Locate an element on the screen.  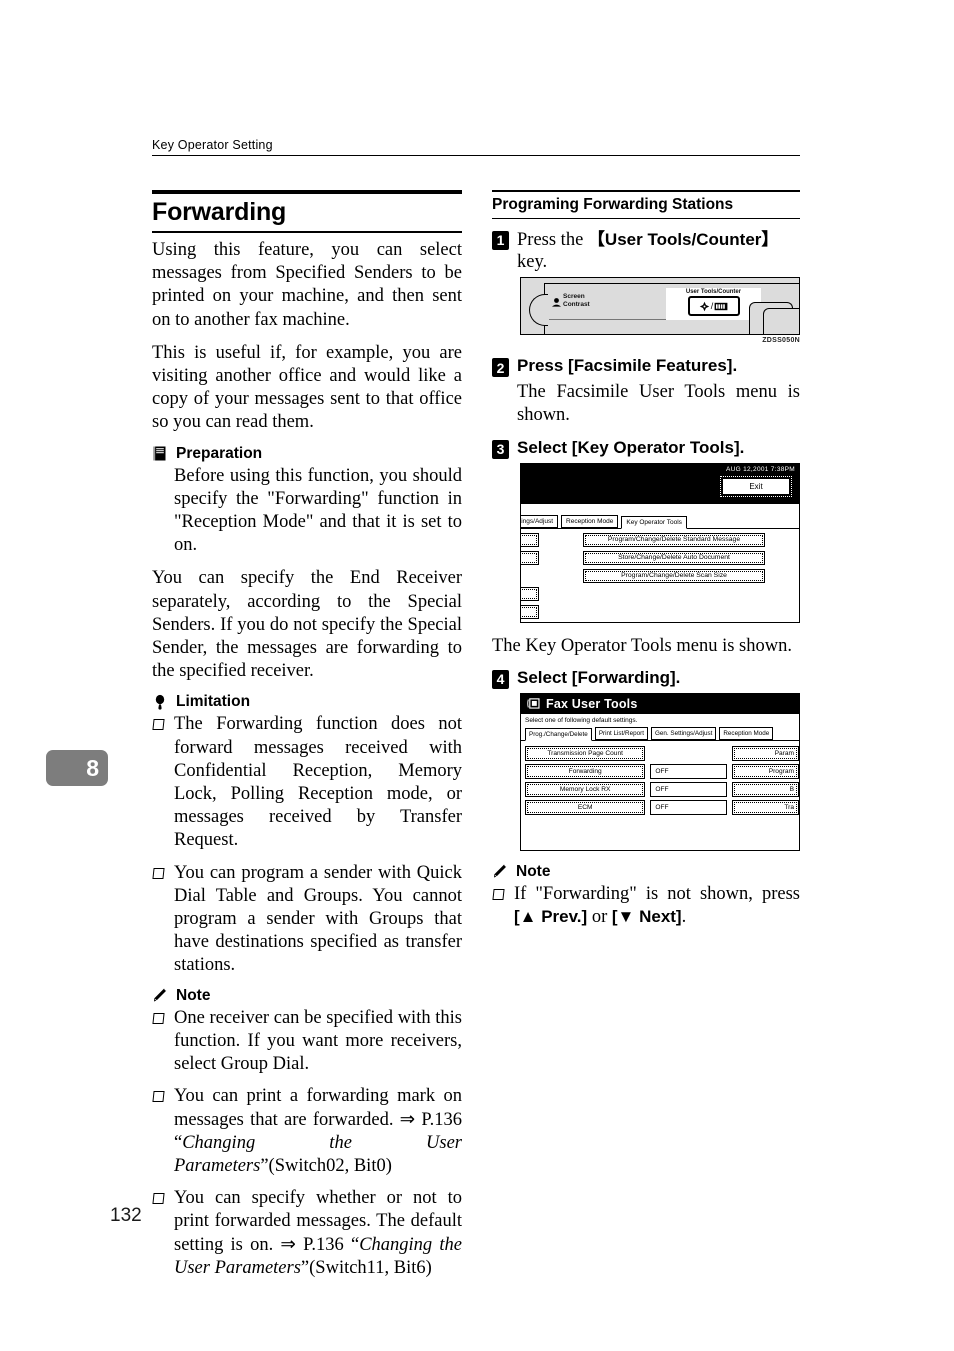
fax-user-tools-icon is located at coordinates (534, 703).